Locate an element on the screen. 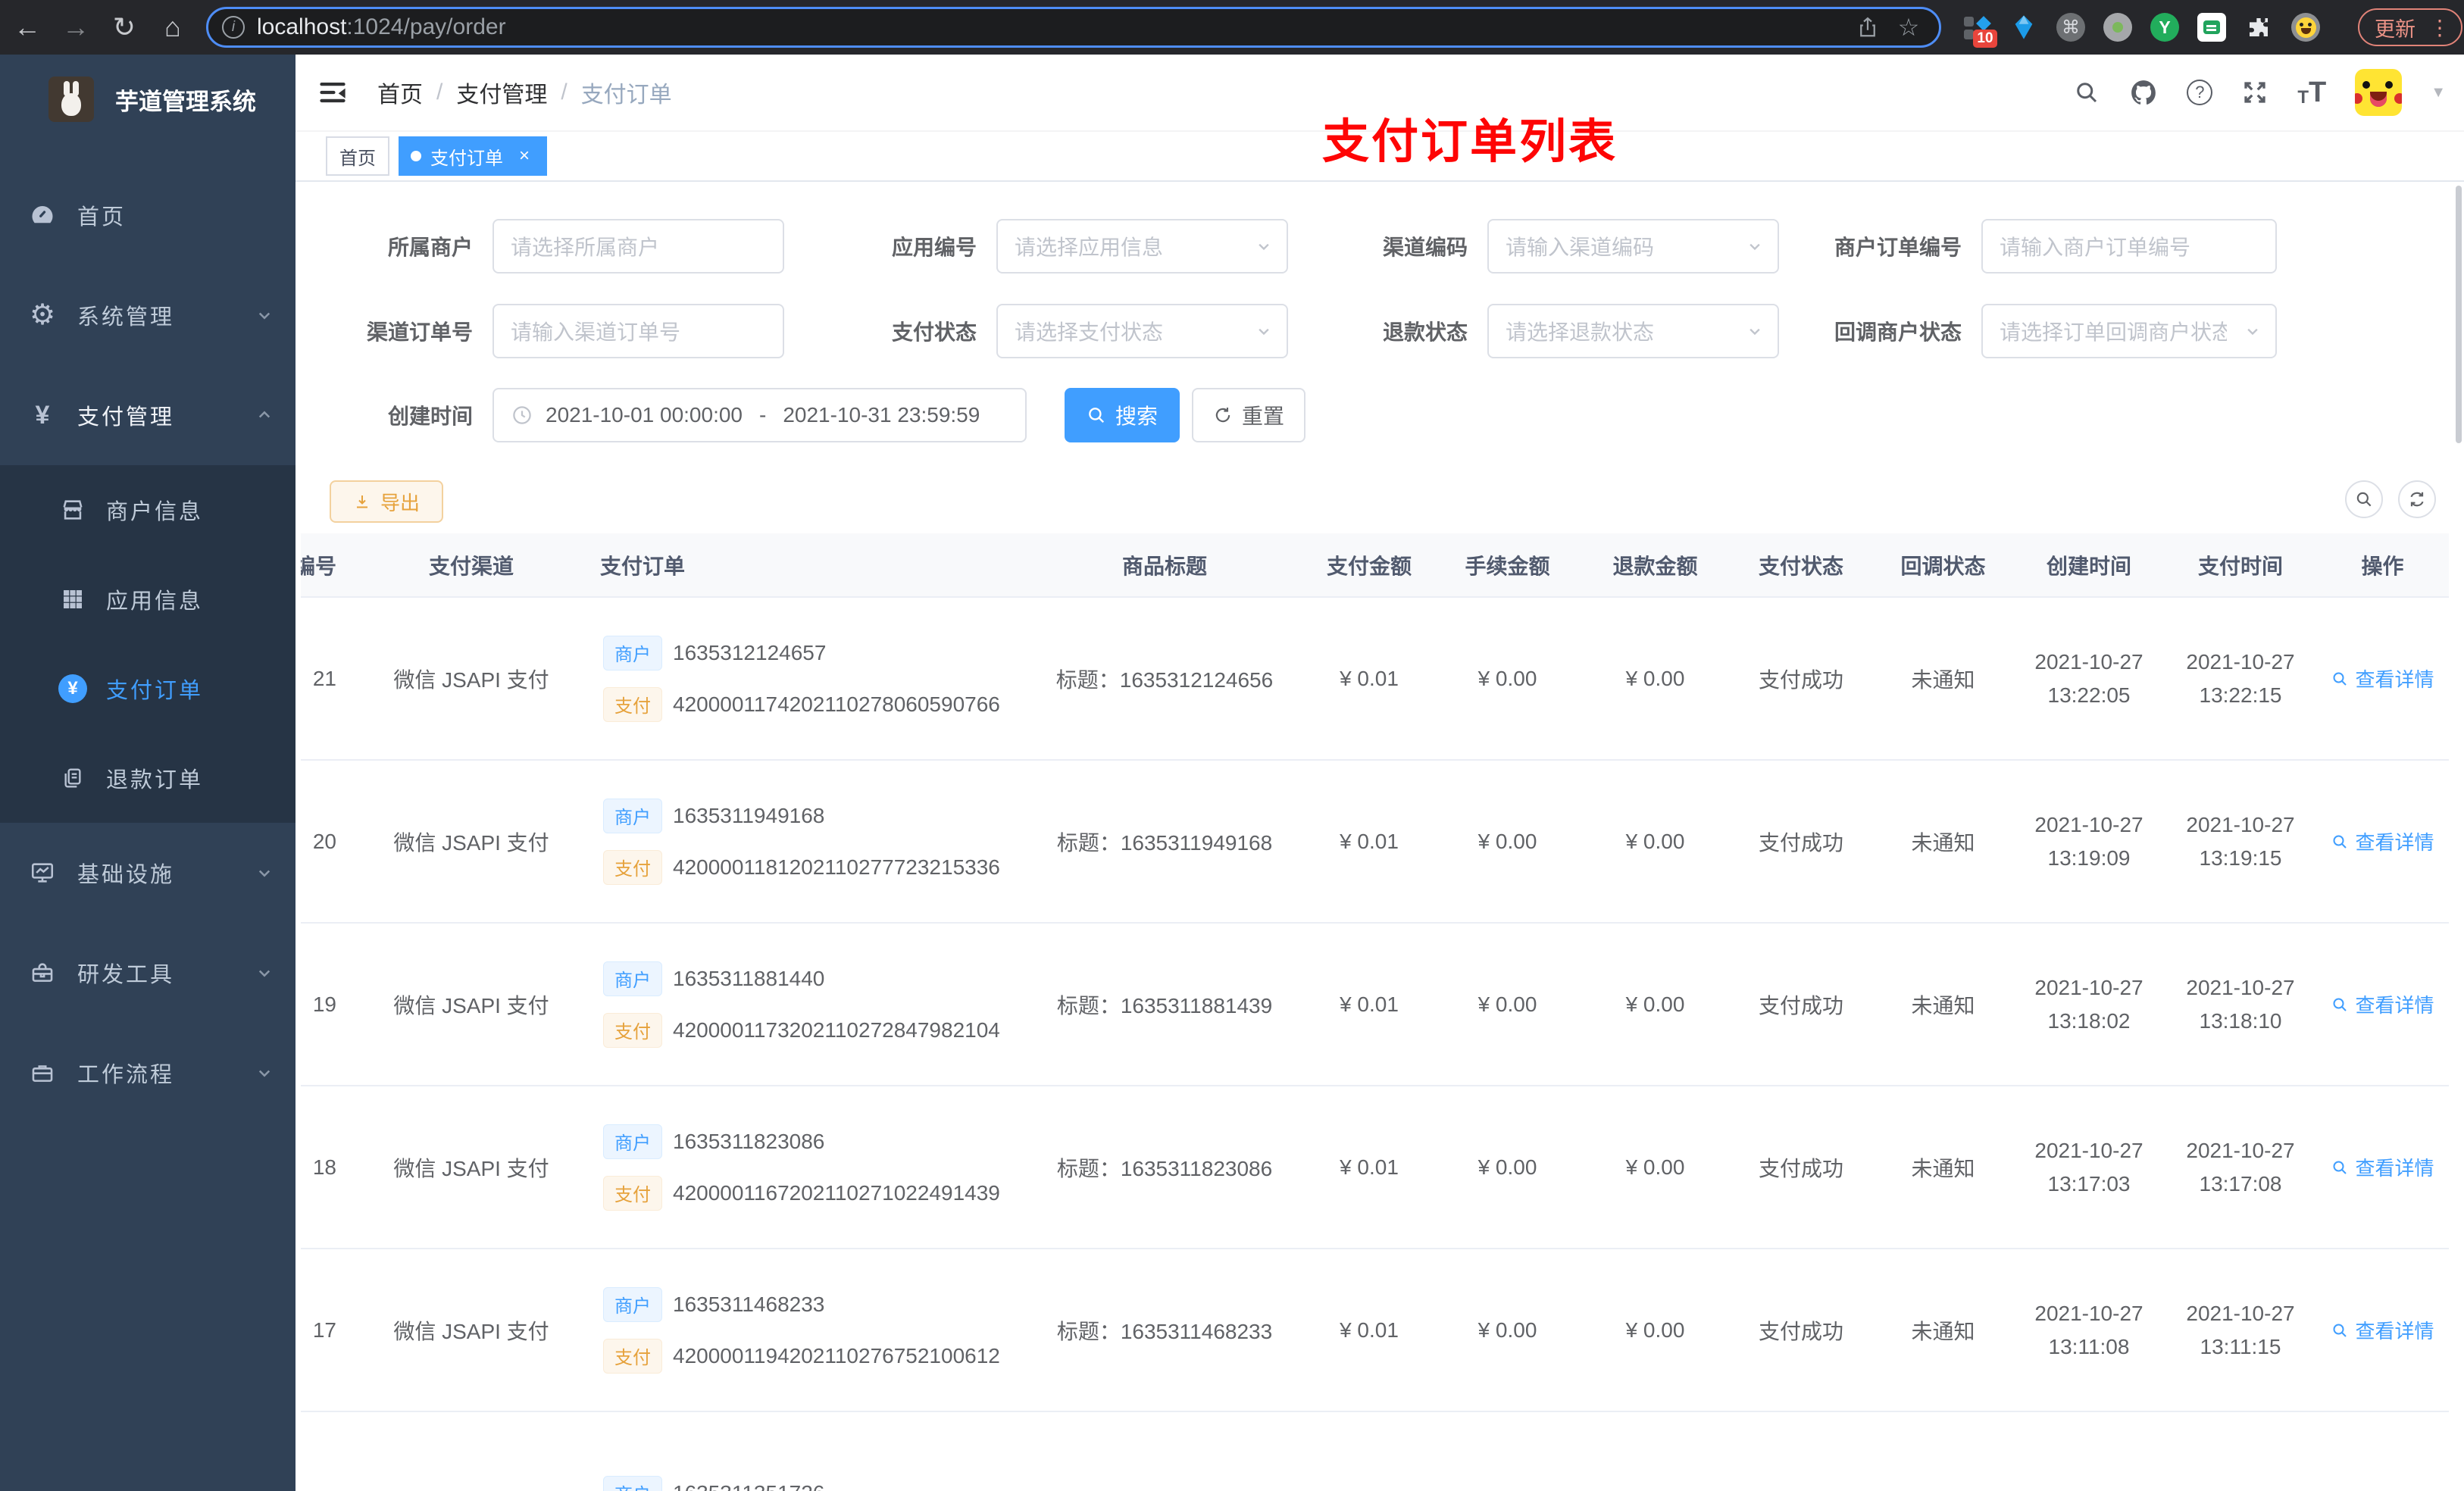 This screenshot has width=2464, height=1491. merchant-order-no-input: 请输入商户订单编号 is located at coordinates (2129, 246).